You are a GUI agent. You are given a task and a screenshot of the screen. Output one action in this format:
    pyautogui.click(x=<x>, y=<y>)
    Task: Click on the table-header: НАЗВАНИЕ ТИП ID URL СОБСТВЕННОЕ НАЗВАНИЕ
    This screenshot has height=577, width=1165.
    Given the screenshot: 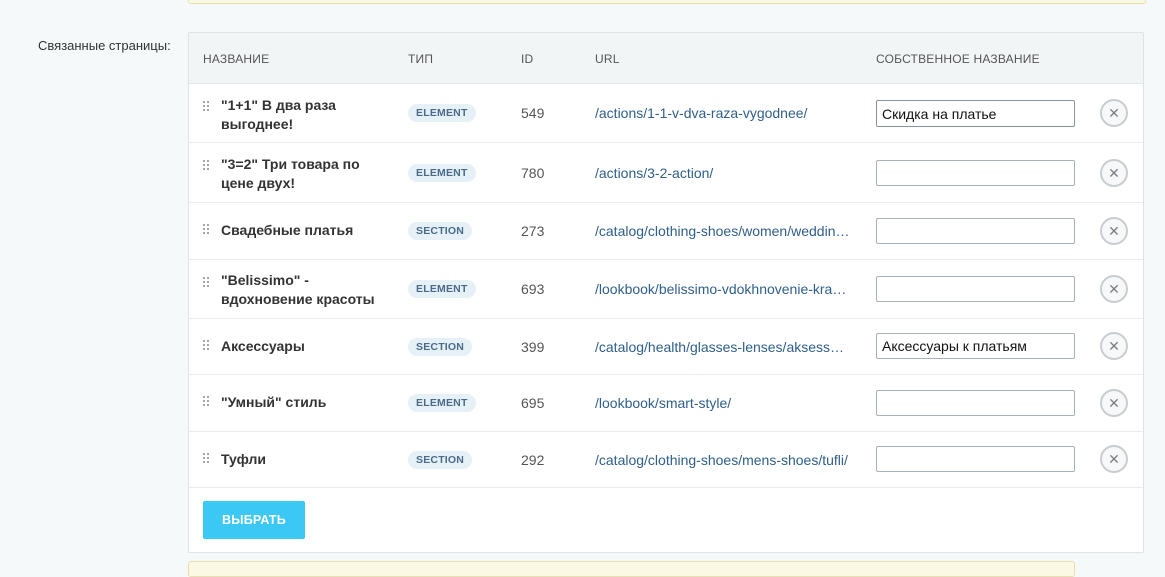 What is the action you would take?
    pyautogui.click(x=666, y=58)
    